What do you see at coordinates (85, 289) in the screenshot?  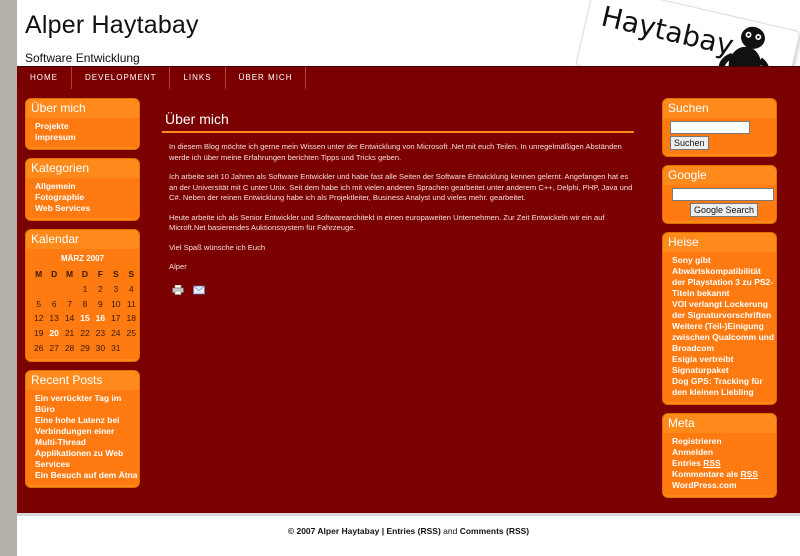 I see `calendar-day: 1` at bounding box center [85, 289].